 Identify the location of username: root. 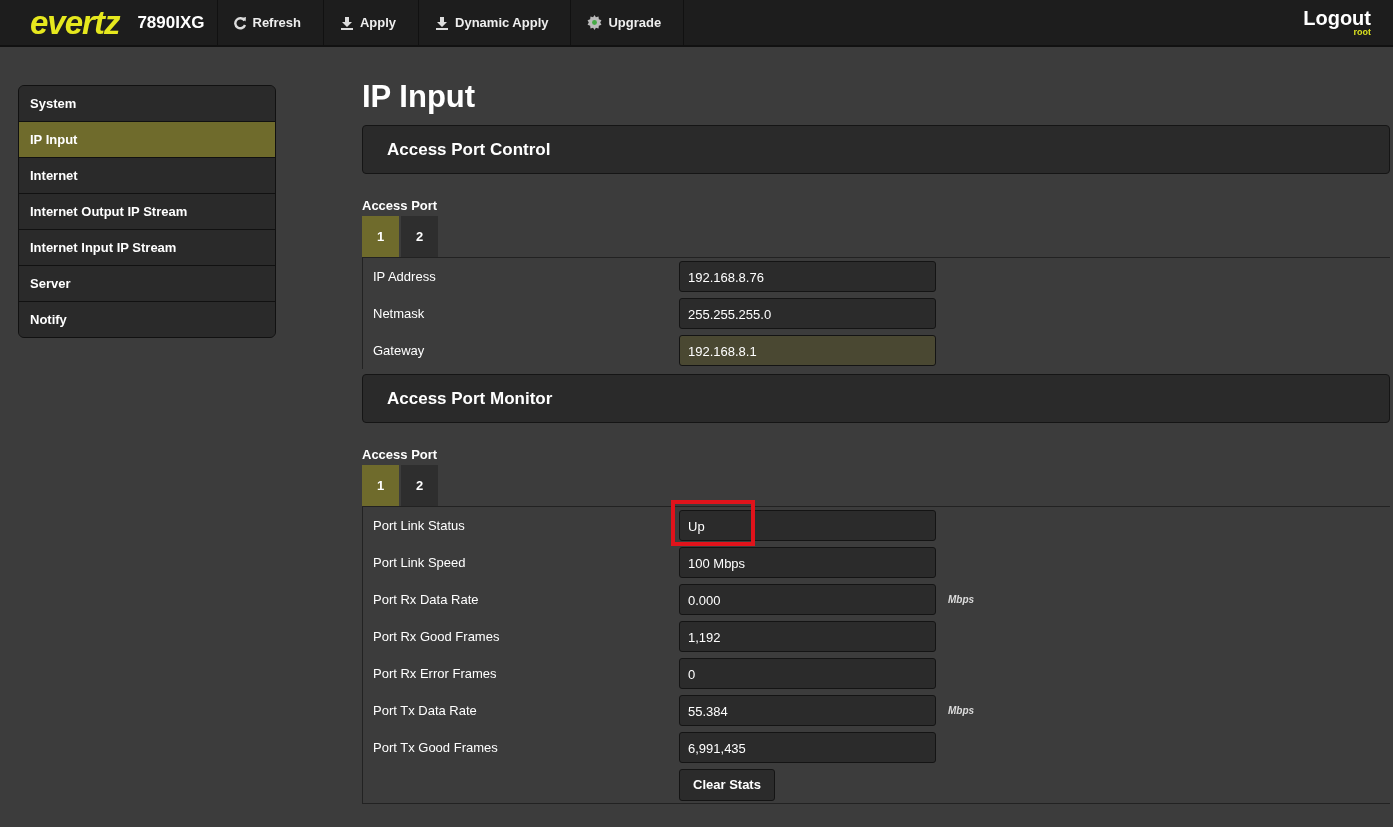
(1362, 32).